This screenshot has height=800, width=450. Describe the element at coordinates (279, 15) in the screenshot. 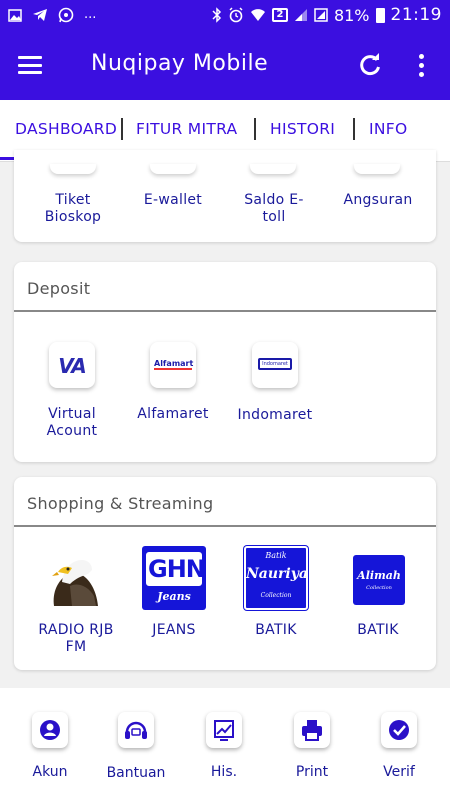

I see `sim-badge: 2` at that location.